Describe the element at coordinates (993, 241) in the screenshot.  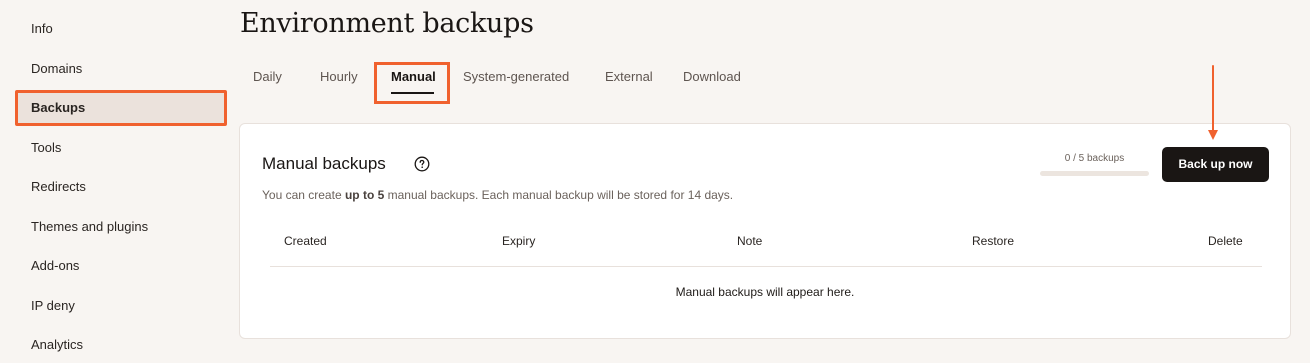
I see `column-header-restore: Restore` at that location.